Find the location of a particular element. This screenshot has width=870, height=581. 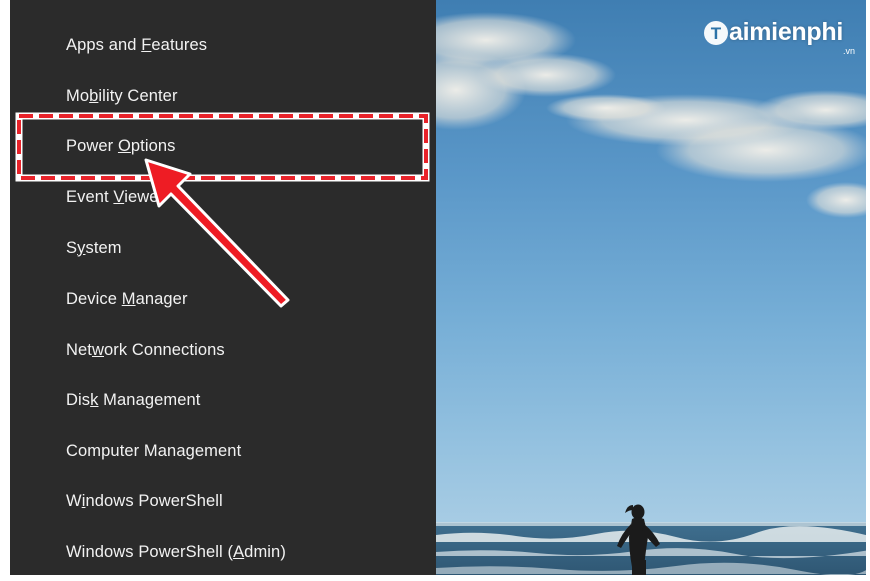

highlight-box-outer is located at coordinates (222, 147).